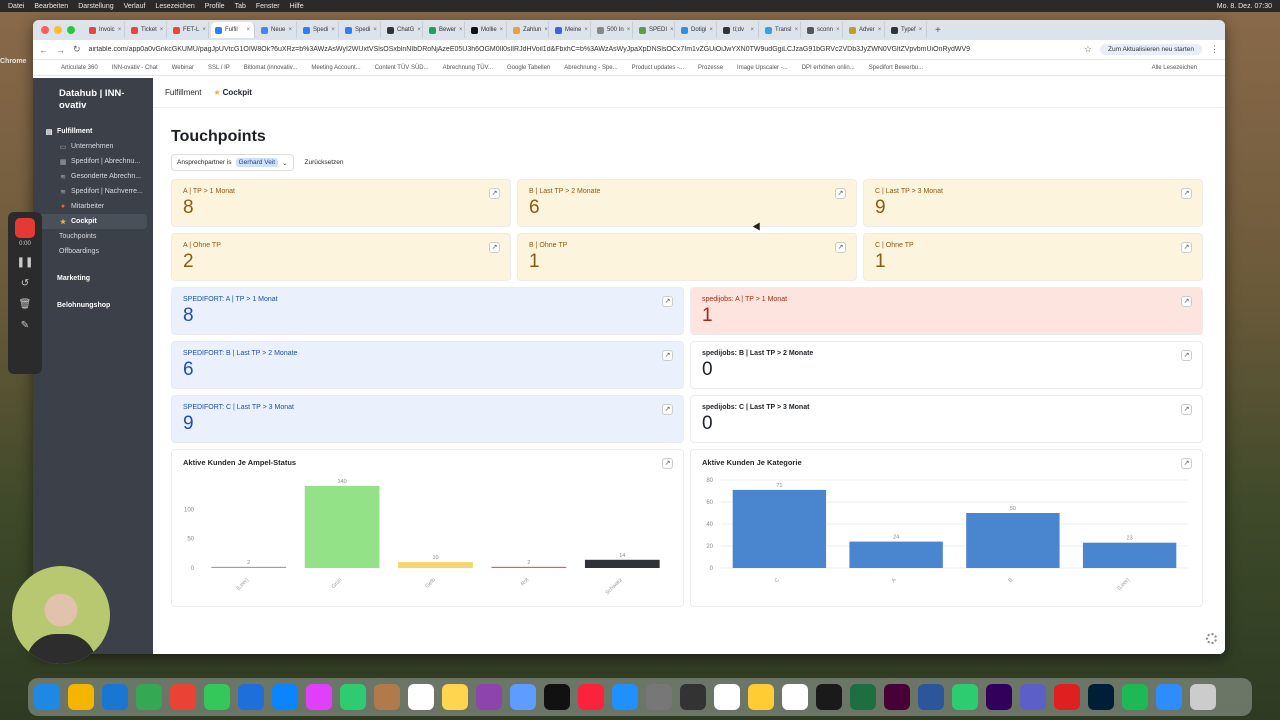 Image resolution: width=1280 pixels, height=720 pixels. Describe the element at coordinates (571, 30) in the screenshot. I see `browser-tab: Meine ×` at that location.